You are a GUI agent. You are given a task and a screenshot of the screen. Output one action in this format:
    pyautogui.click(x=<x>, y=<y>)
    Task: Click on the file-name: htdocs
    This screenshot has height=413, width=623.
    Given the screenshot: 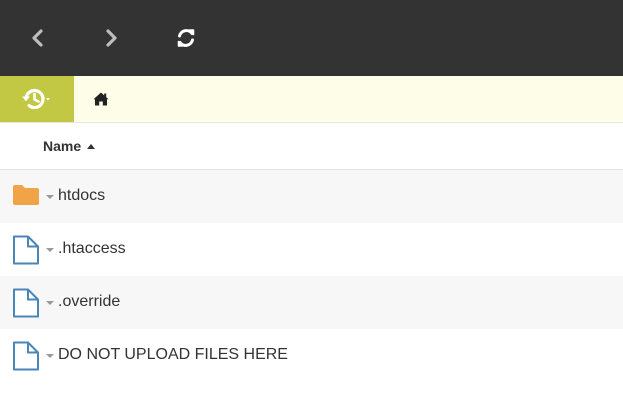 What is the action you would take?
    pyautogui.click(x=82, y=195)
    